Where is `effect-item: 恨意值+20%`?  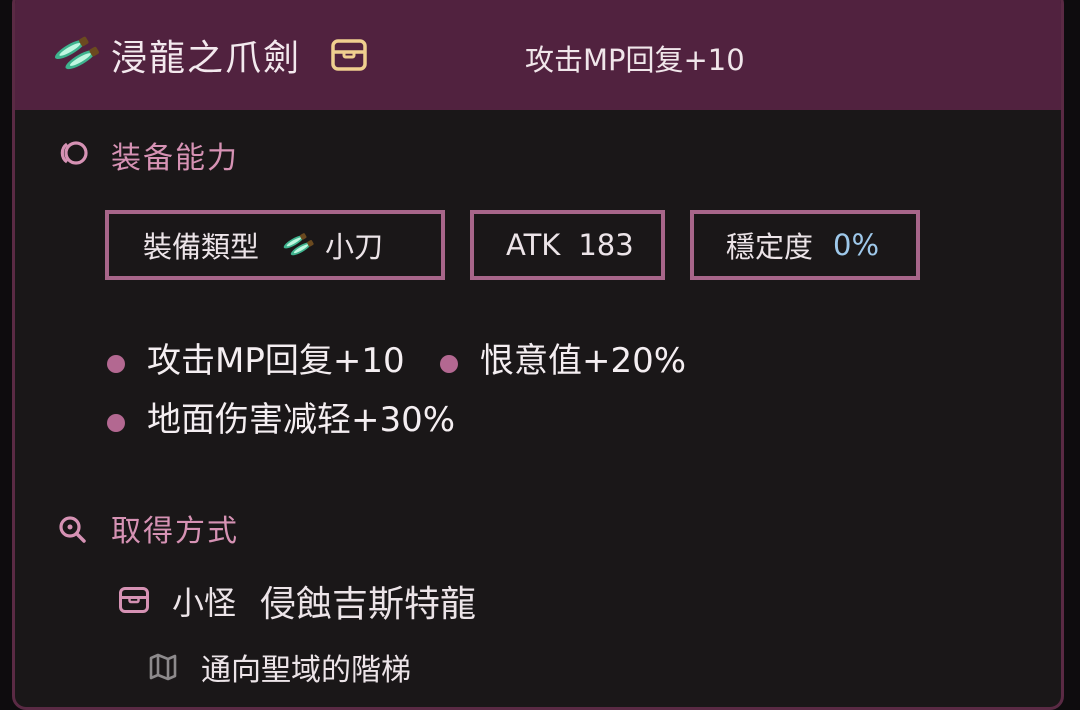
effect-item: 恨意值+20% is located at coordinates (583, 361).